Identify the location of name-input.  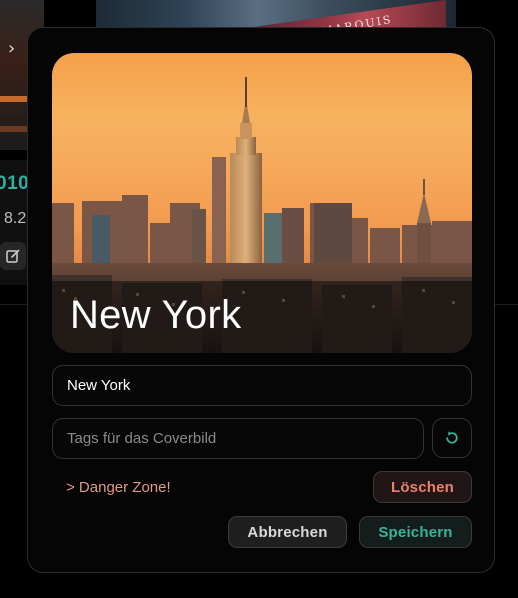
(262, 385).